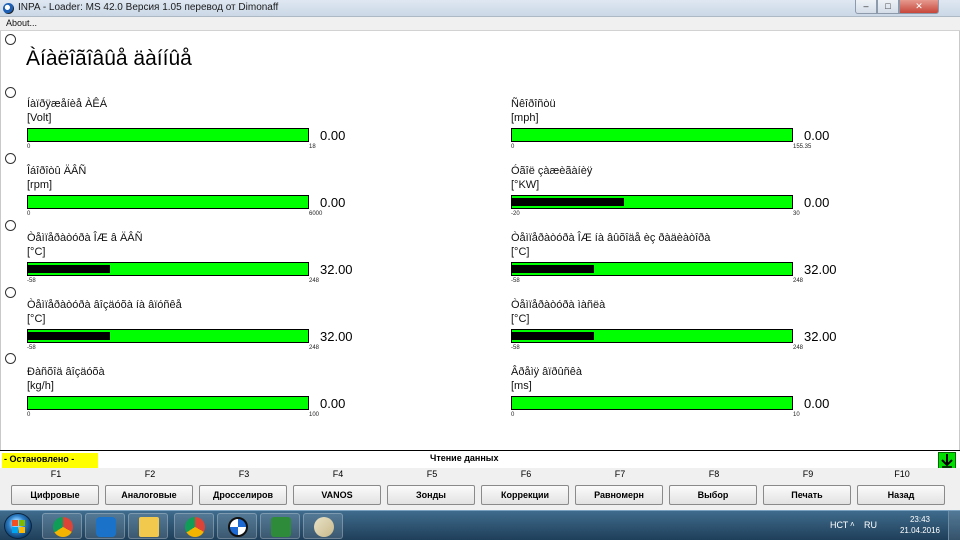 This screenshot has width=960, height=540. I want to click on windows-logo-icon, so click(18, 526).